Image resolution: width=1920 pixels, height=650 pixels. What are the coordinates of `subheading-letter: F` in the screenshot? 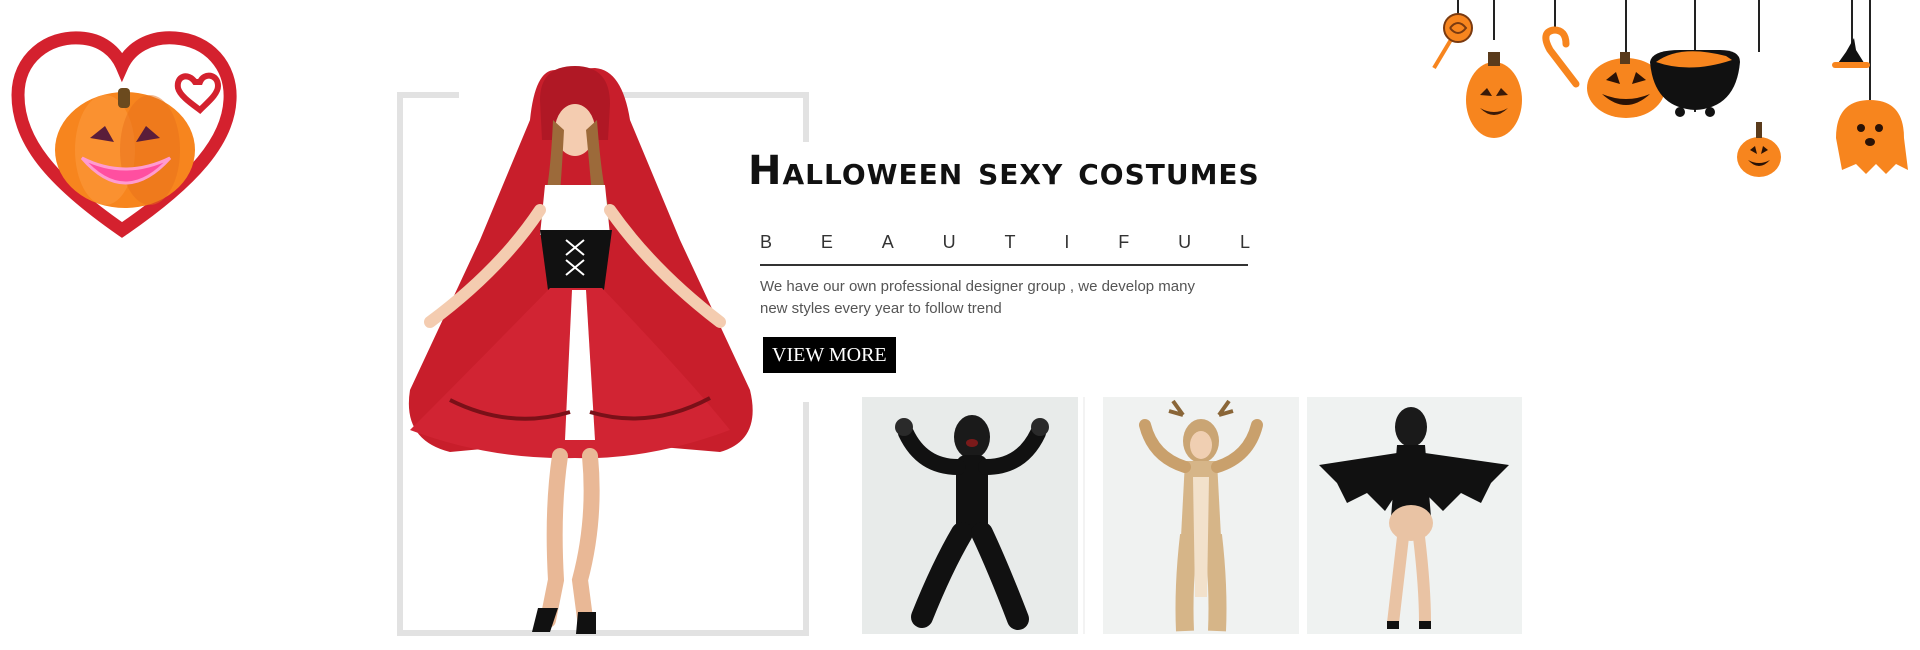 It's located at (1124, 242).